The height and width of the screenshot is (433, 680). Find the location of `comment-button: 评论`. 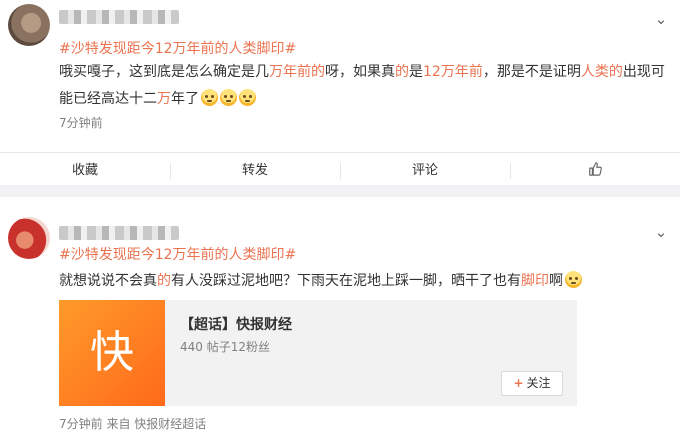

comment-button: 评论 is located at coordinates (425, 171).